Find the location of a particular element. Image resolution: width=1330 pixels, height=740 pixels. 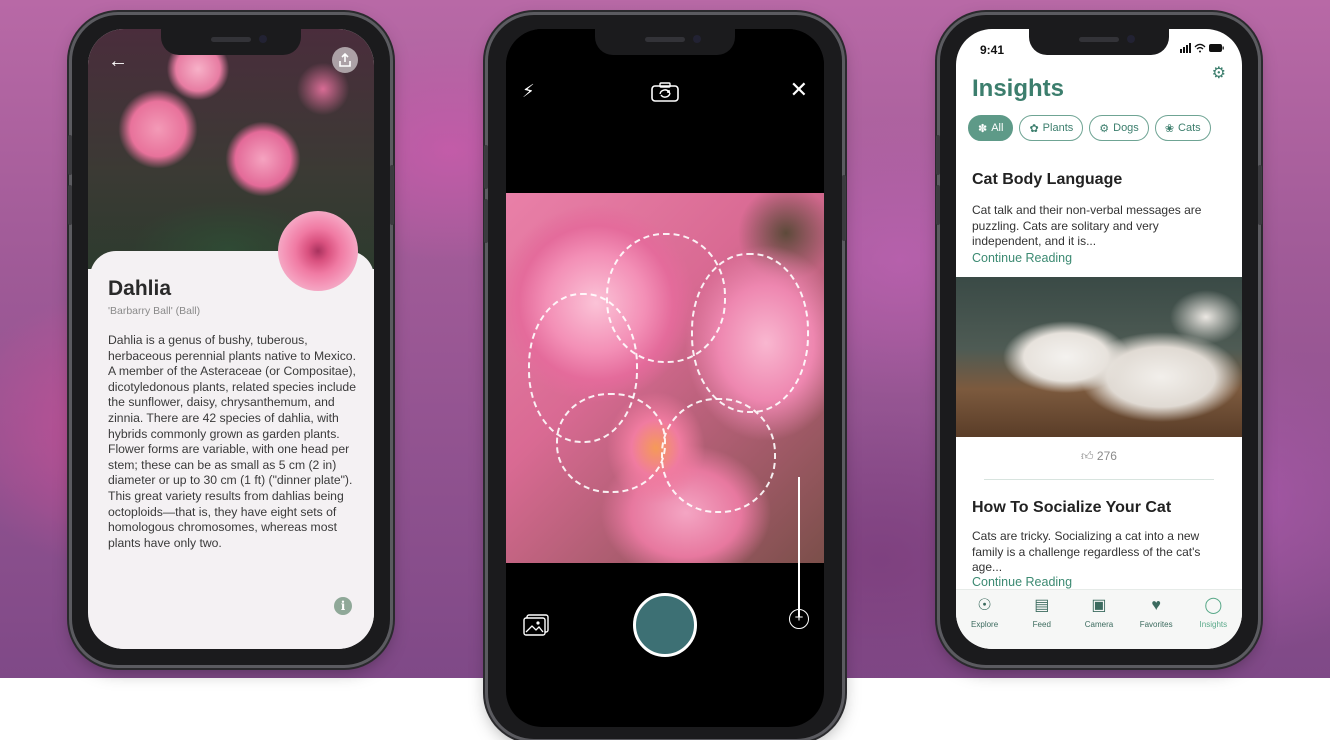

tab-label: Feed is located at coordinates (1041, 624).